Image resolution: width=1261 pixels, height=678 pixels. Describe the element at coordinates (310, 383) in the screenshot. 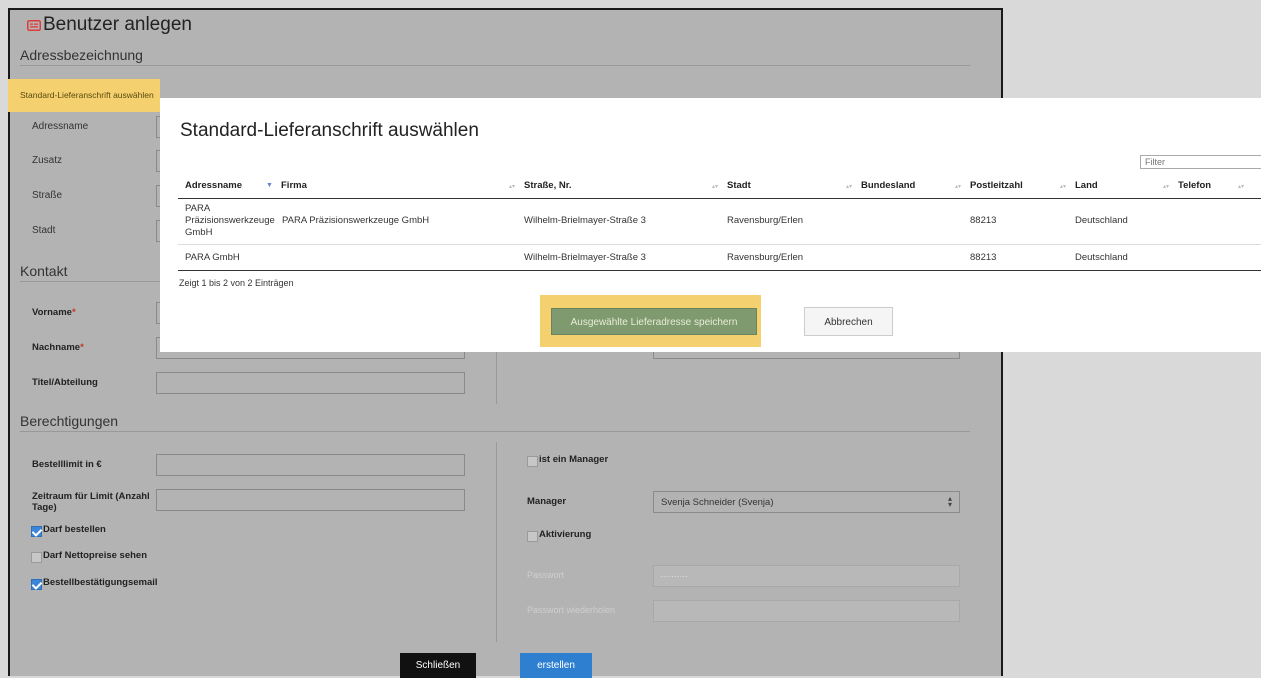

I see `title-department-input` at that location.